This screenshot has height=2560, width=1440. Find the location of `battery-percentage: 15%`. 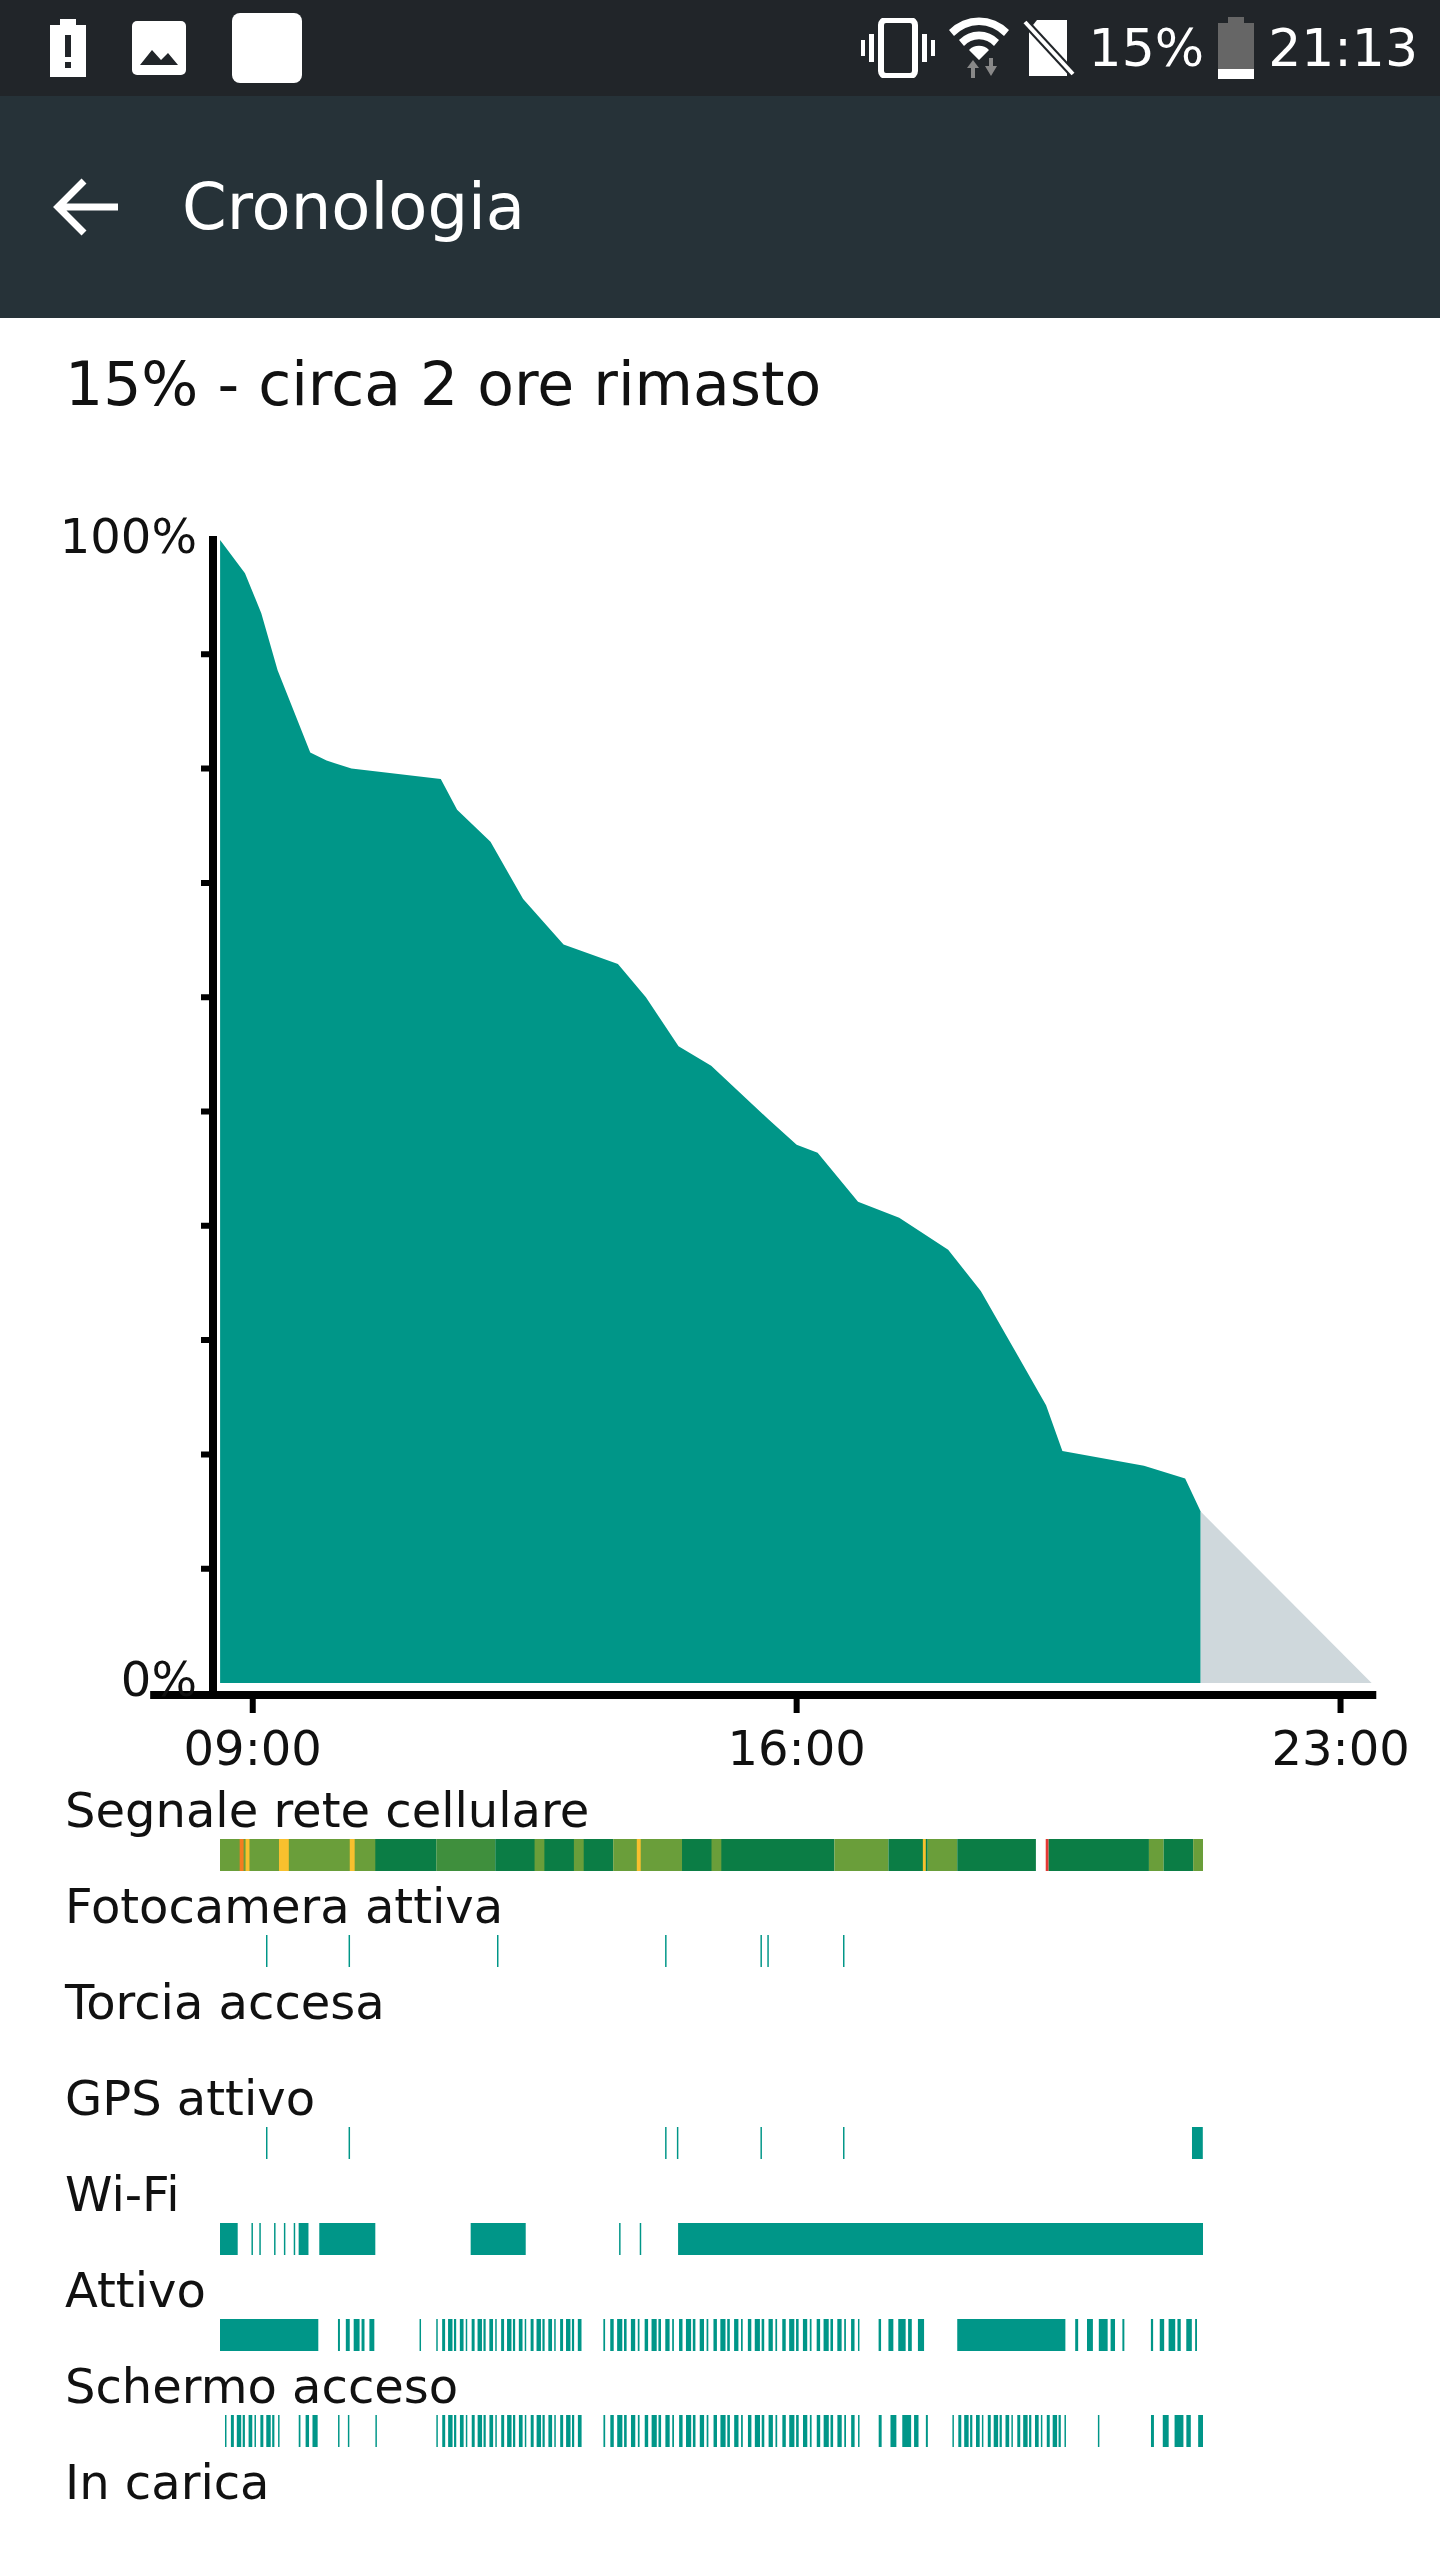

battery-percentage: 15% is located at coordinates (1146, 48).